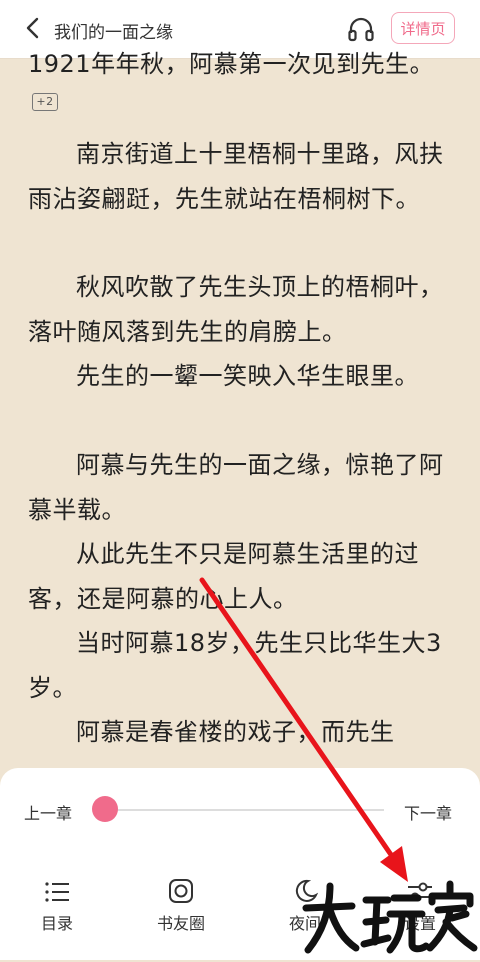 The width and height of the screenshot is (480, 962). Describe the element at coordinates (236, 176) in the screenshot. I see `paragraph: 南京街道上十里梧桐十里路，风扶雨沾姿翩跹，先生就站在梧桐树下。` at that location.